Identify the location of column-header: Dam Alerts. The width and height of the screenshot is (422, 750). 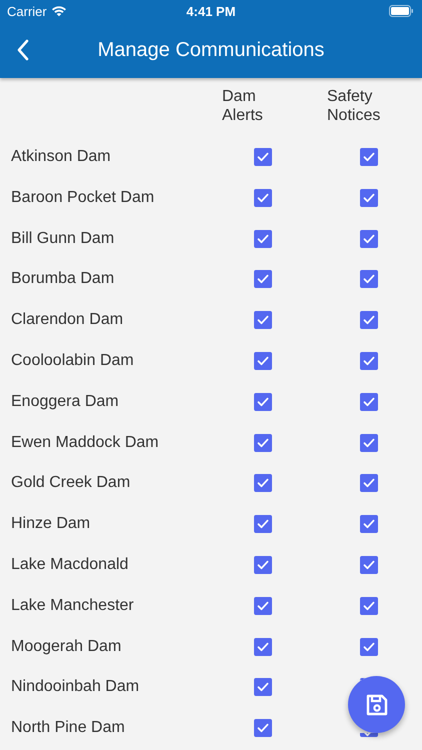
(242, 106).